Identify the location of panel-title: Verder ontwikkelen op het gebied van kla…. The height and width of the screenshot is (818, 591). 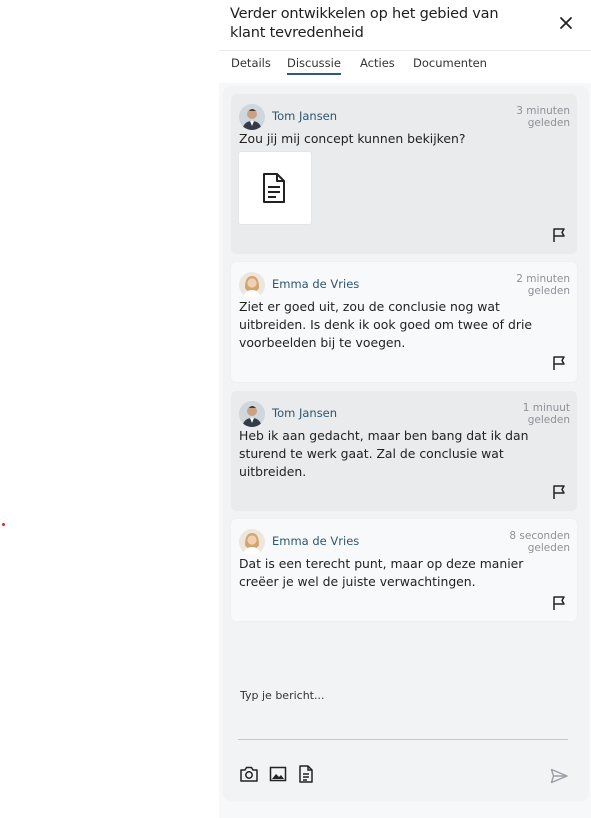
(364, 23).